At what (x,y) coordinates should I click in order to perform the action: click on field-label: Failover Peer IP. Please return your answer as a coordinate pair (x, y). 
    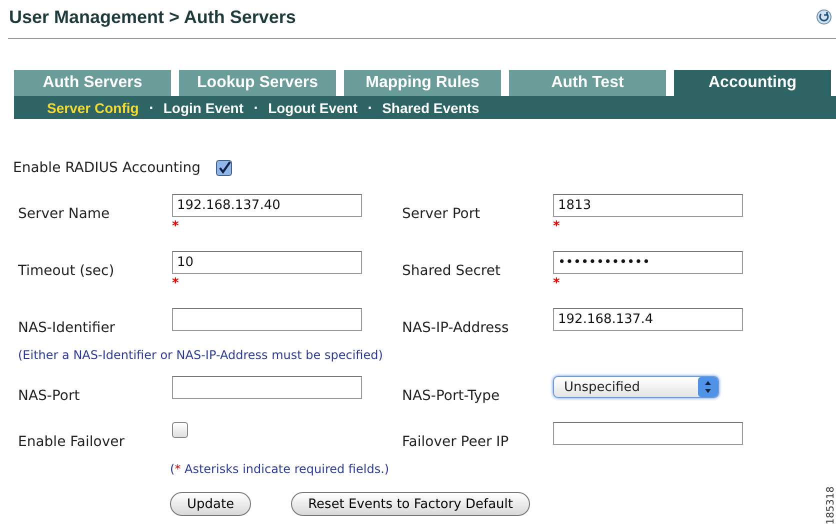
    Looking at the image, I should click on (456, 441).